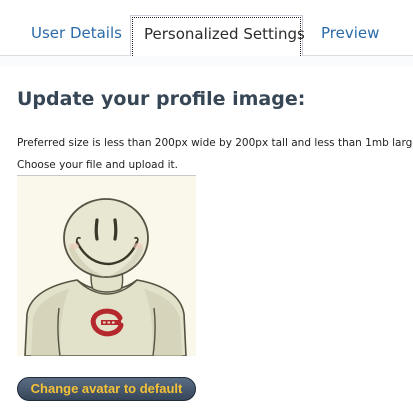 Image resolution: width=413 pixels, height=417 pixels. What do you see at coordinates (224, 34) in the screenshot?
I see `tab-personalized-settings-label: Personalized Settings` at bounding box center [224, 34].